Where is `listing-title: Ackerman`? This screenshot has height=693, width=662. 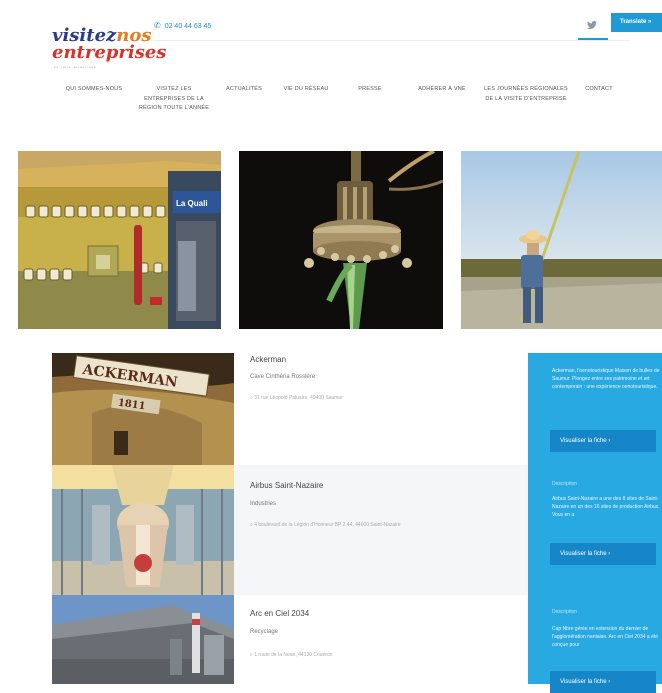
listing-title: Ackerman is located at coordinates (268, 359).